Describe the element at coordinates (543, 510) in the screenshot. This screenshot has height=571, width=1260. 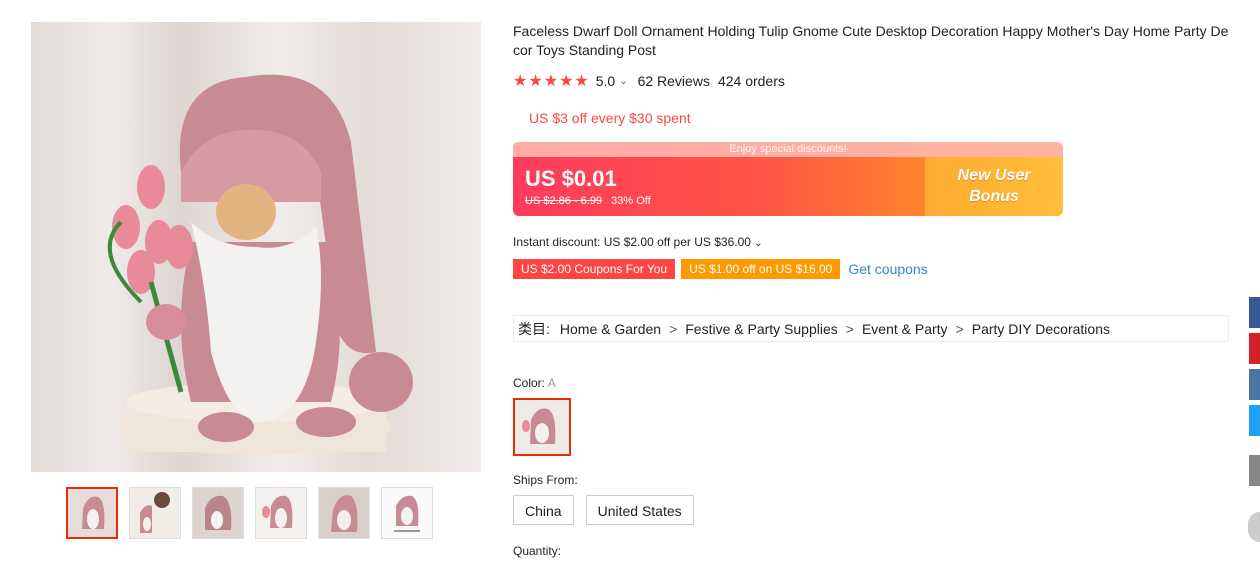
I see `ship-option-china: China` at that location.